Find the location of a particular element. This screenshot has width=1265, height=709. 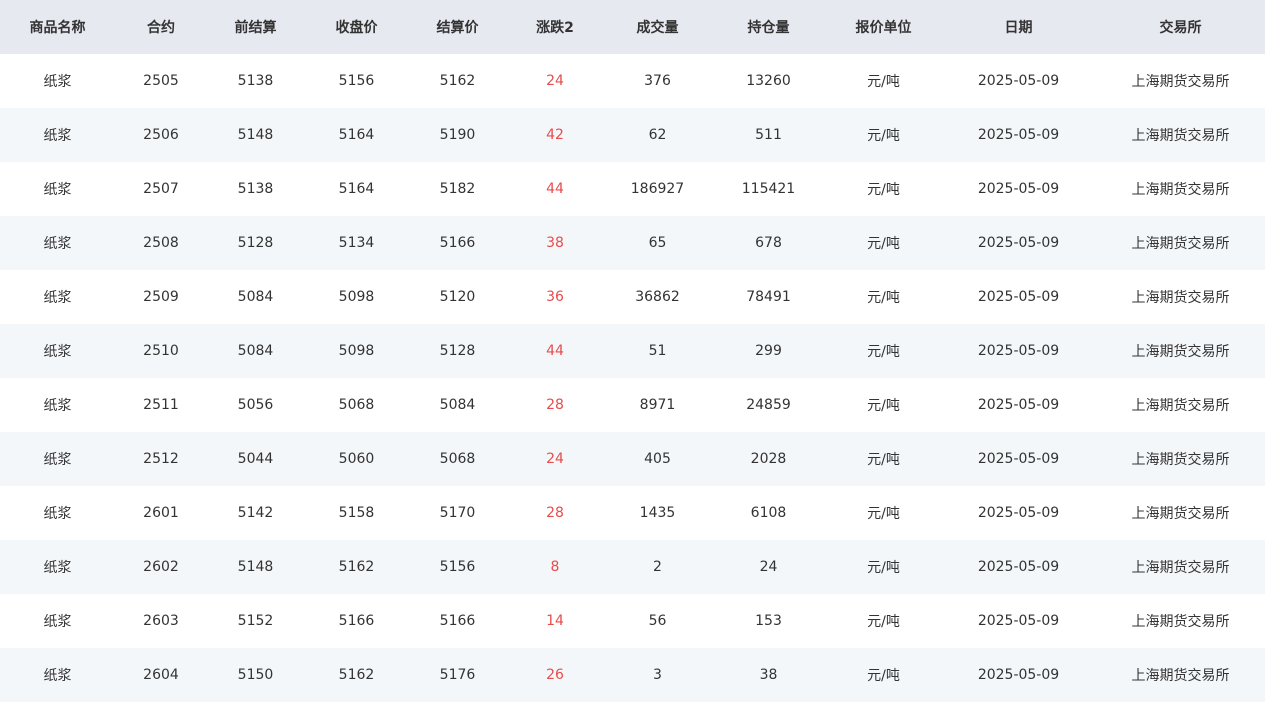

cell-settle-price: 5176 is located at coordinates (457, 675).